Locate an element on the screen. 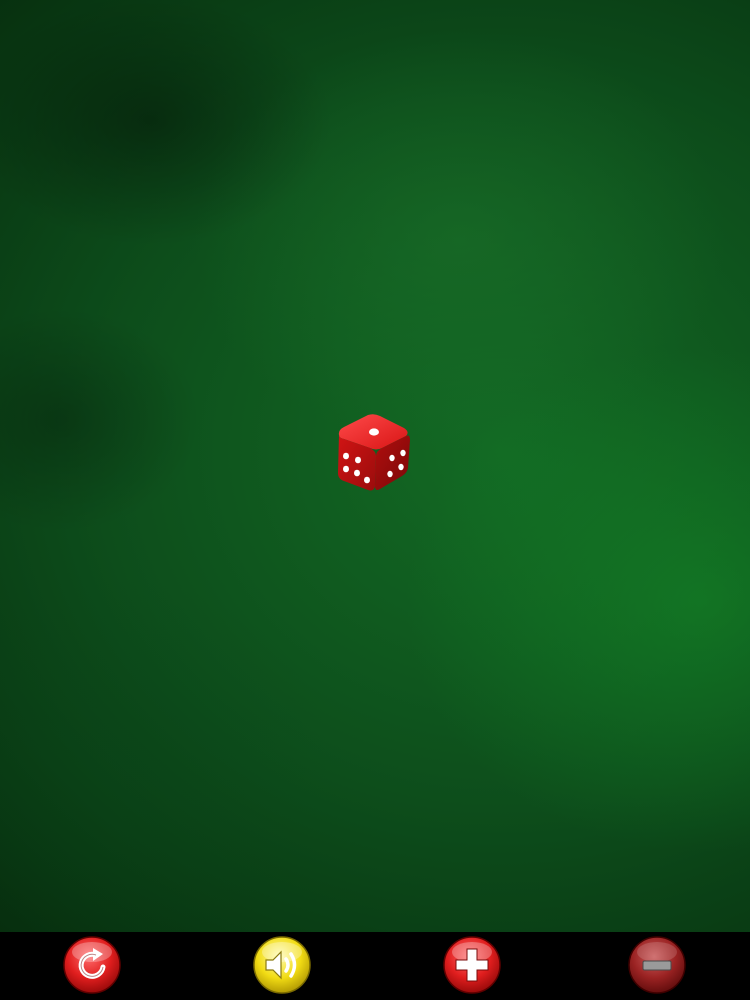 The image size is (750, 1000). refresh-icon is located at coordinates (92, 965).